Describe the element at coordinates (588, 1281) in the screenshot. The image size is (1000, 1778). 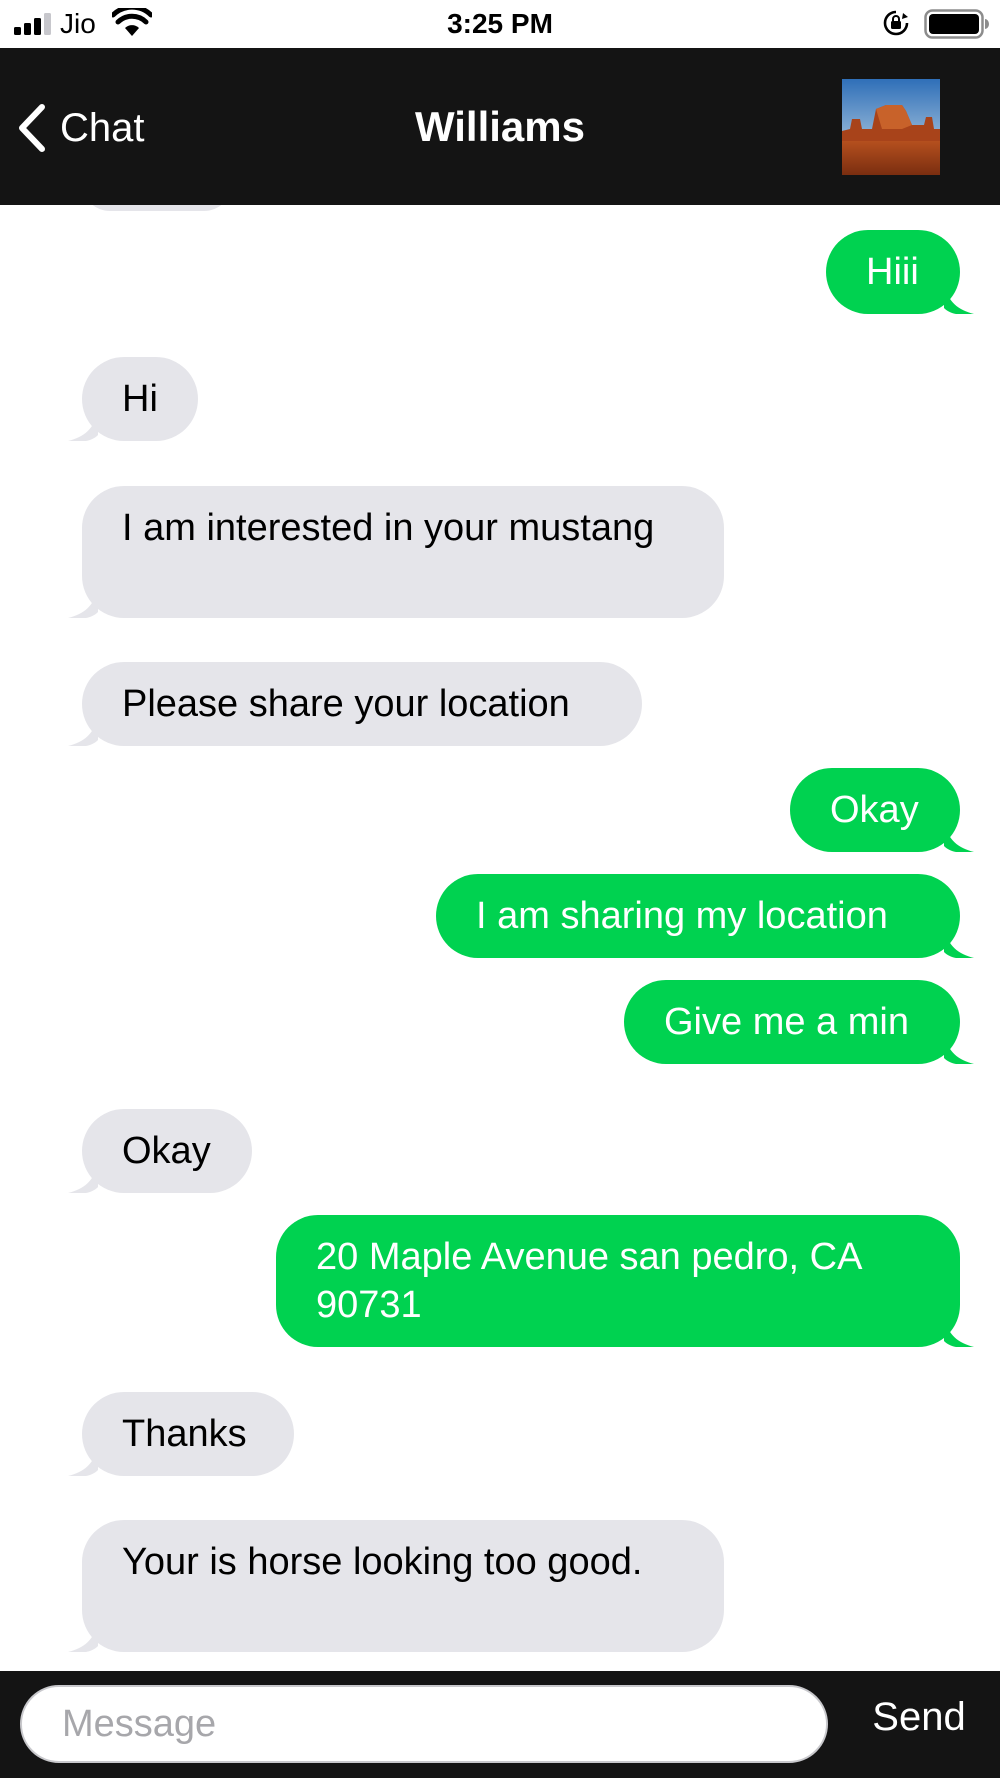
I see `message-text: 20 Maple Avenue san pedro, CA 90731` at that location.